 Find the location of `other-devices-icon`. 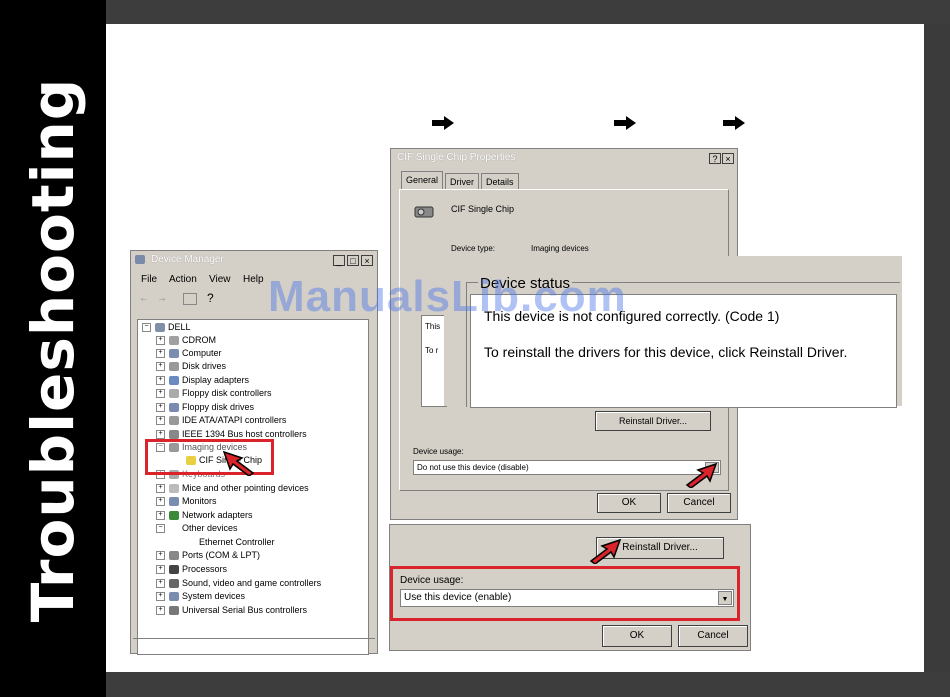

other-devices-icon is located at coordinates (174, 529).